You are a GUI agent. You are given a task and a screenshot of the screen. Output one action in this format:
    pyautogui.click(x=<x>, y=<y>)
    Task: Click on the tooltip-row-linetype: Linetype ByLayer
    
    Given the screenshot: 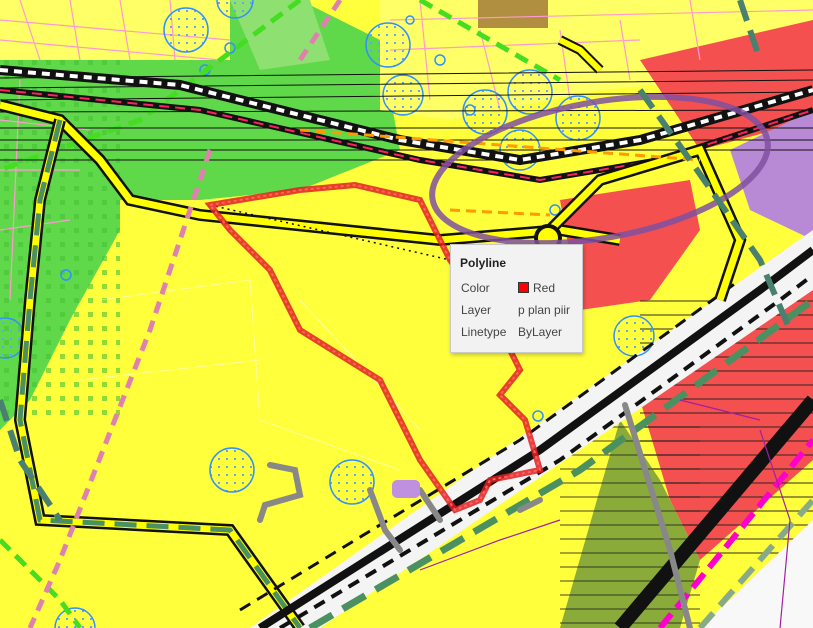 What is the action you would take?
    pyautogui.click(x=520, y=333)
    